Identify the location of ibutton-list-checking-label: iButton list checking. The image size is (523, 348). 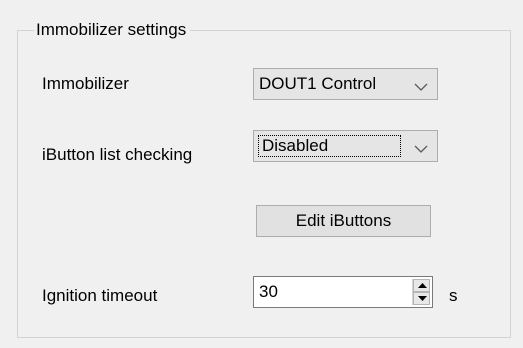
(117, 154).